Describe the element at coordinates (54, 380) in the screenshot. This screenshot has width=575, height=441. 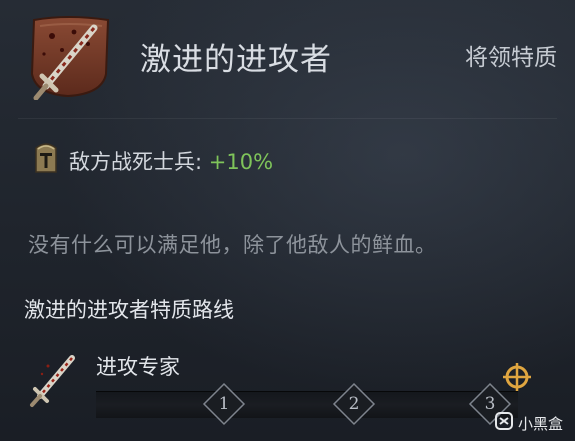
I see `bloody-sword-icon` at that location.